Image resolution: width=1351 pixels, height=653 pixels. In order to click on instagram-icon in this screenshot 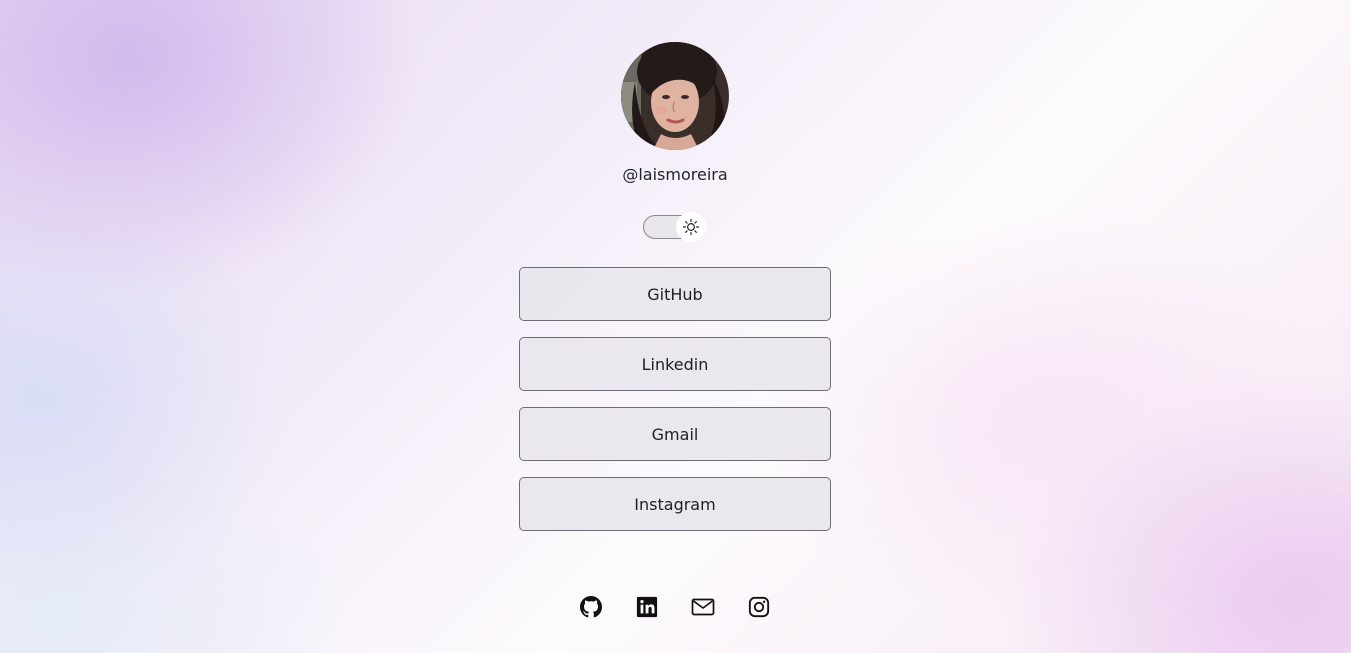, I will do `click(759, 607)`.